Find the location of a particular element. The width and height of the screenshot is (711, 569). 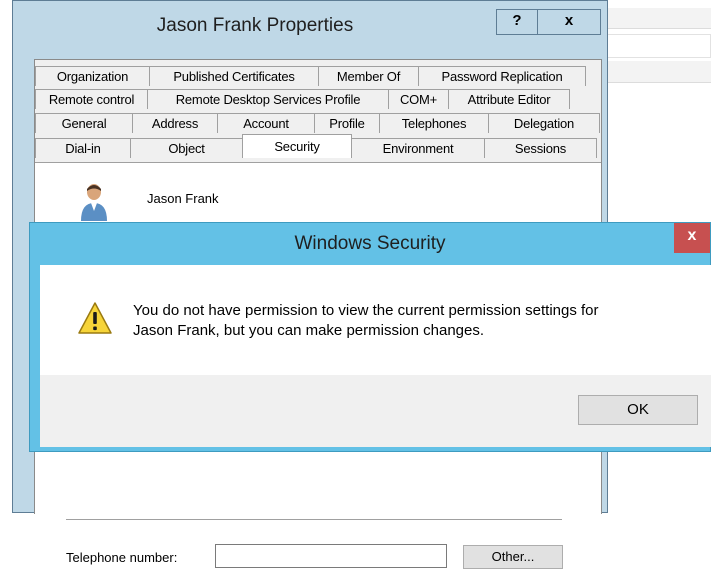

ok-button: OK is located at coordinates (638, 410).